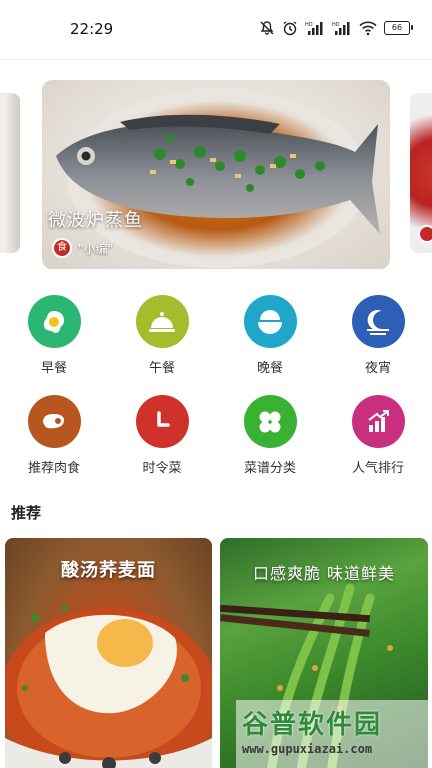  I want to click on category-label: 夜宵, so click(377, 368).